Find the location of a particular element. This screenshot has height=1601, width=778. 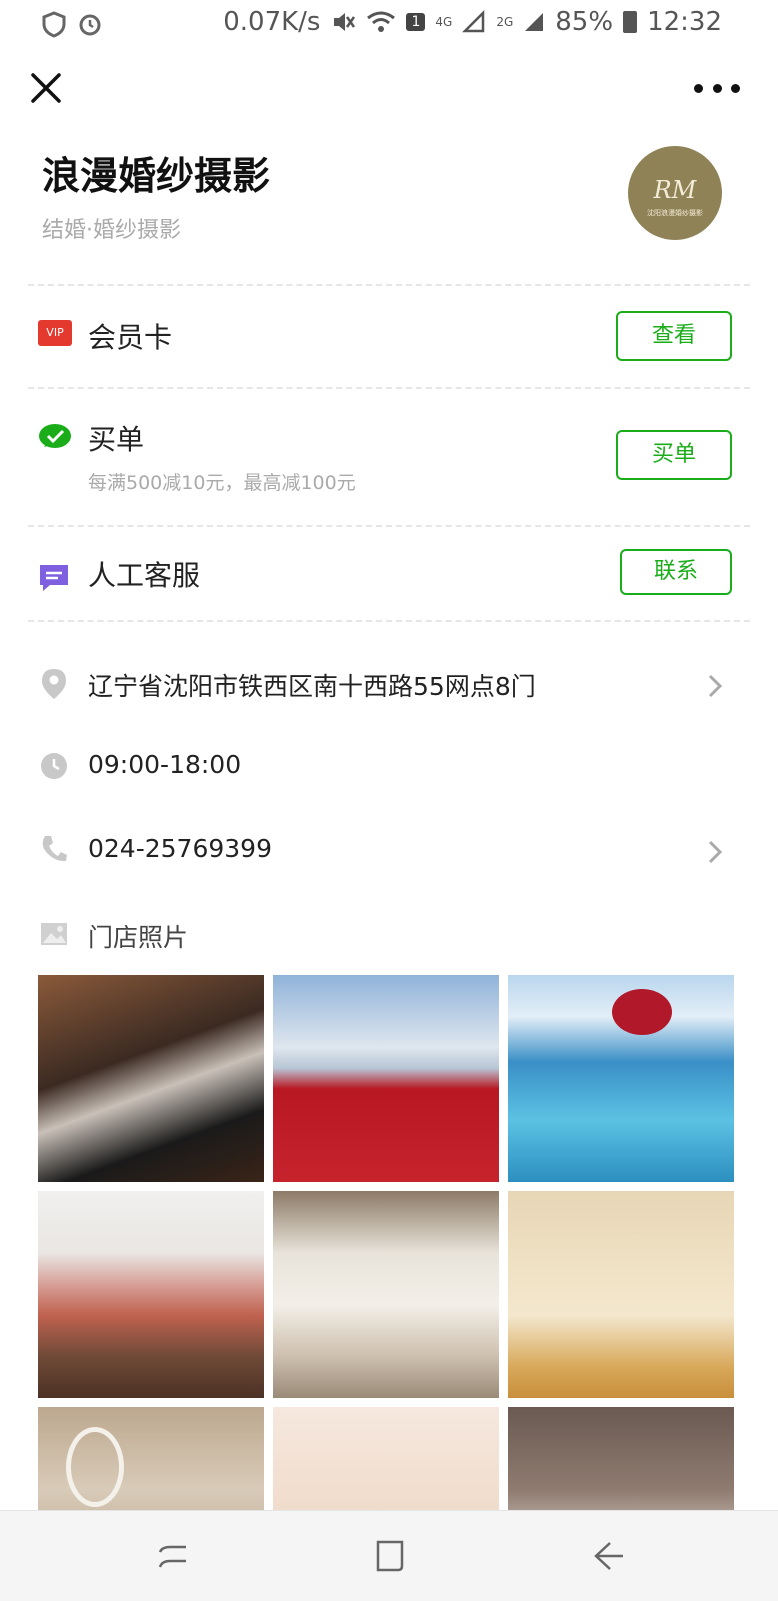

wechat-pay-icon is located at coordinates (55, 439).